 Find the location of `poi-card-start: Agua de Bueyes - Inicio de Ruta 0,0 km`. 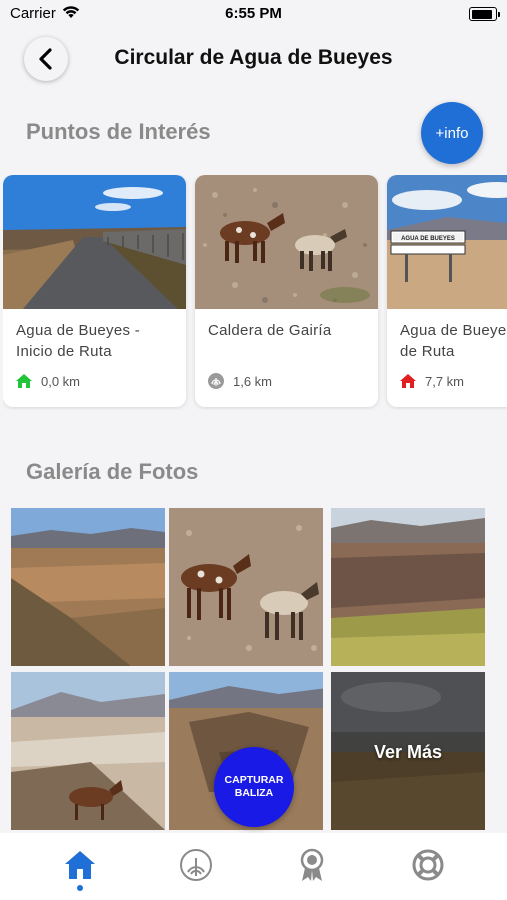

poi-card-start: Agua de Bueyes - Inicio de Ruta 0,0 km is located at coordinates (94, 291).